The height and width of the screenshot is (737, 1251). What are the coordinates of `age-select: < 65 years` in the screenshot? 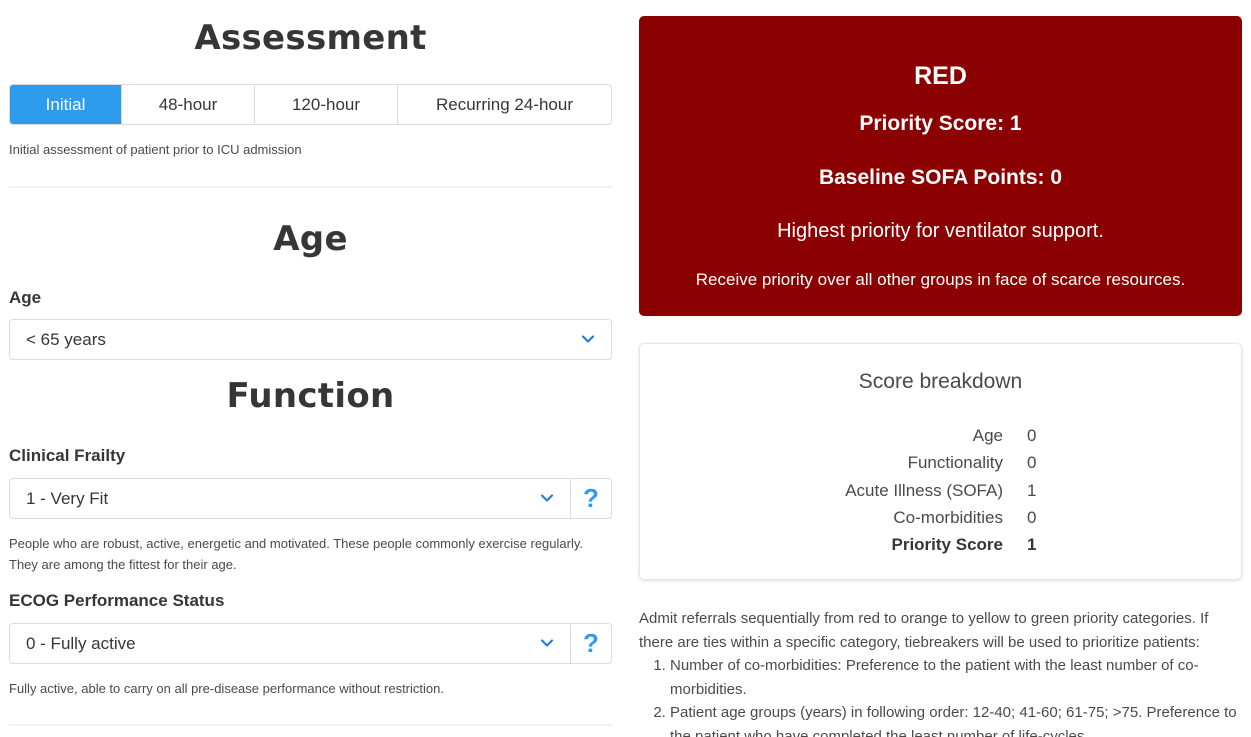 It's located at (310, 339).